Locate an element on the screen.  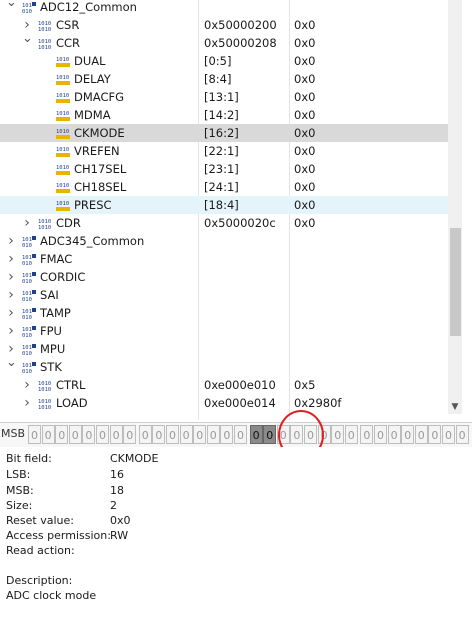
field-icon: 1010 is located at coordinates (63, 61).